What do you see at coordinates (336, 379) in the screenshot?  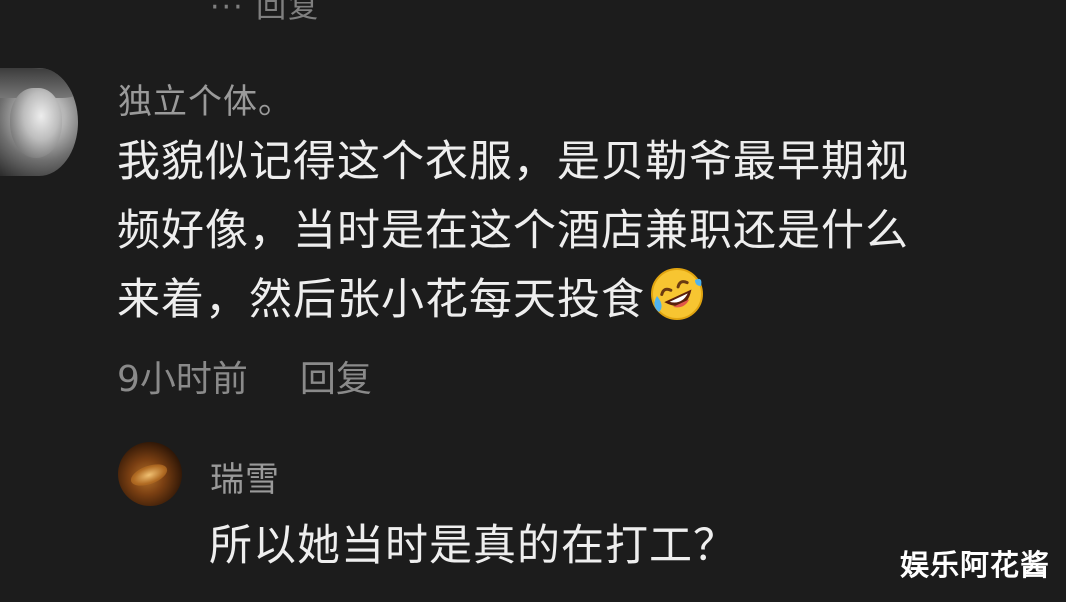 I see `reply-button: 回复` at bounding box center [336, 379].